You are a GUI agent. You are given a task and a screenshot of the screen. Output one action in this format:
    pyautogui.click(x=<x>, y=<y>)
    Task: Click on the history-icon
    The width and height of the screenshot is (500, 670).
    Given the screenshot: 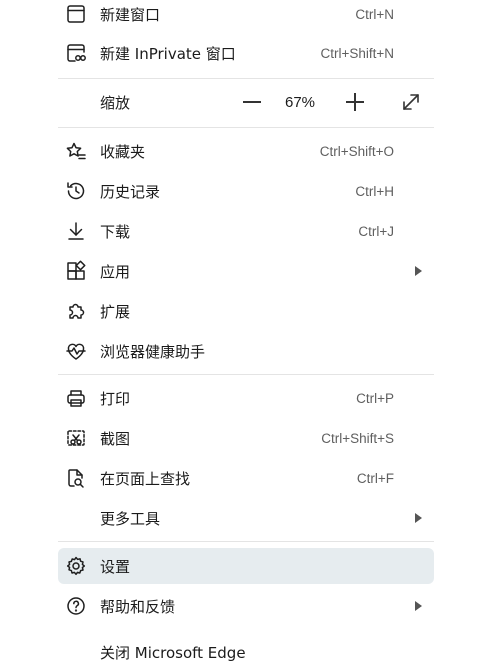 What is the action you would take?
    pyautogui.click(x=76, y=191)
    